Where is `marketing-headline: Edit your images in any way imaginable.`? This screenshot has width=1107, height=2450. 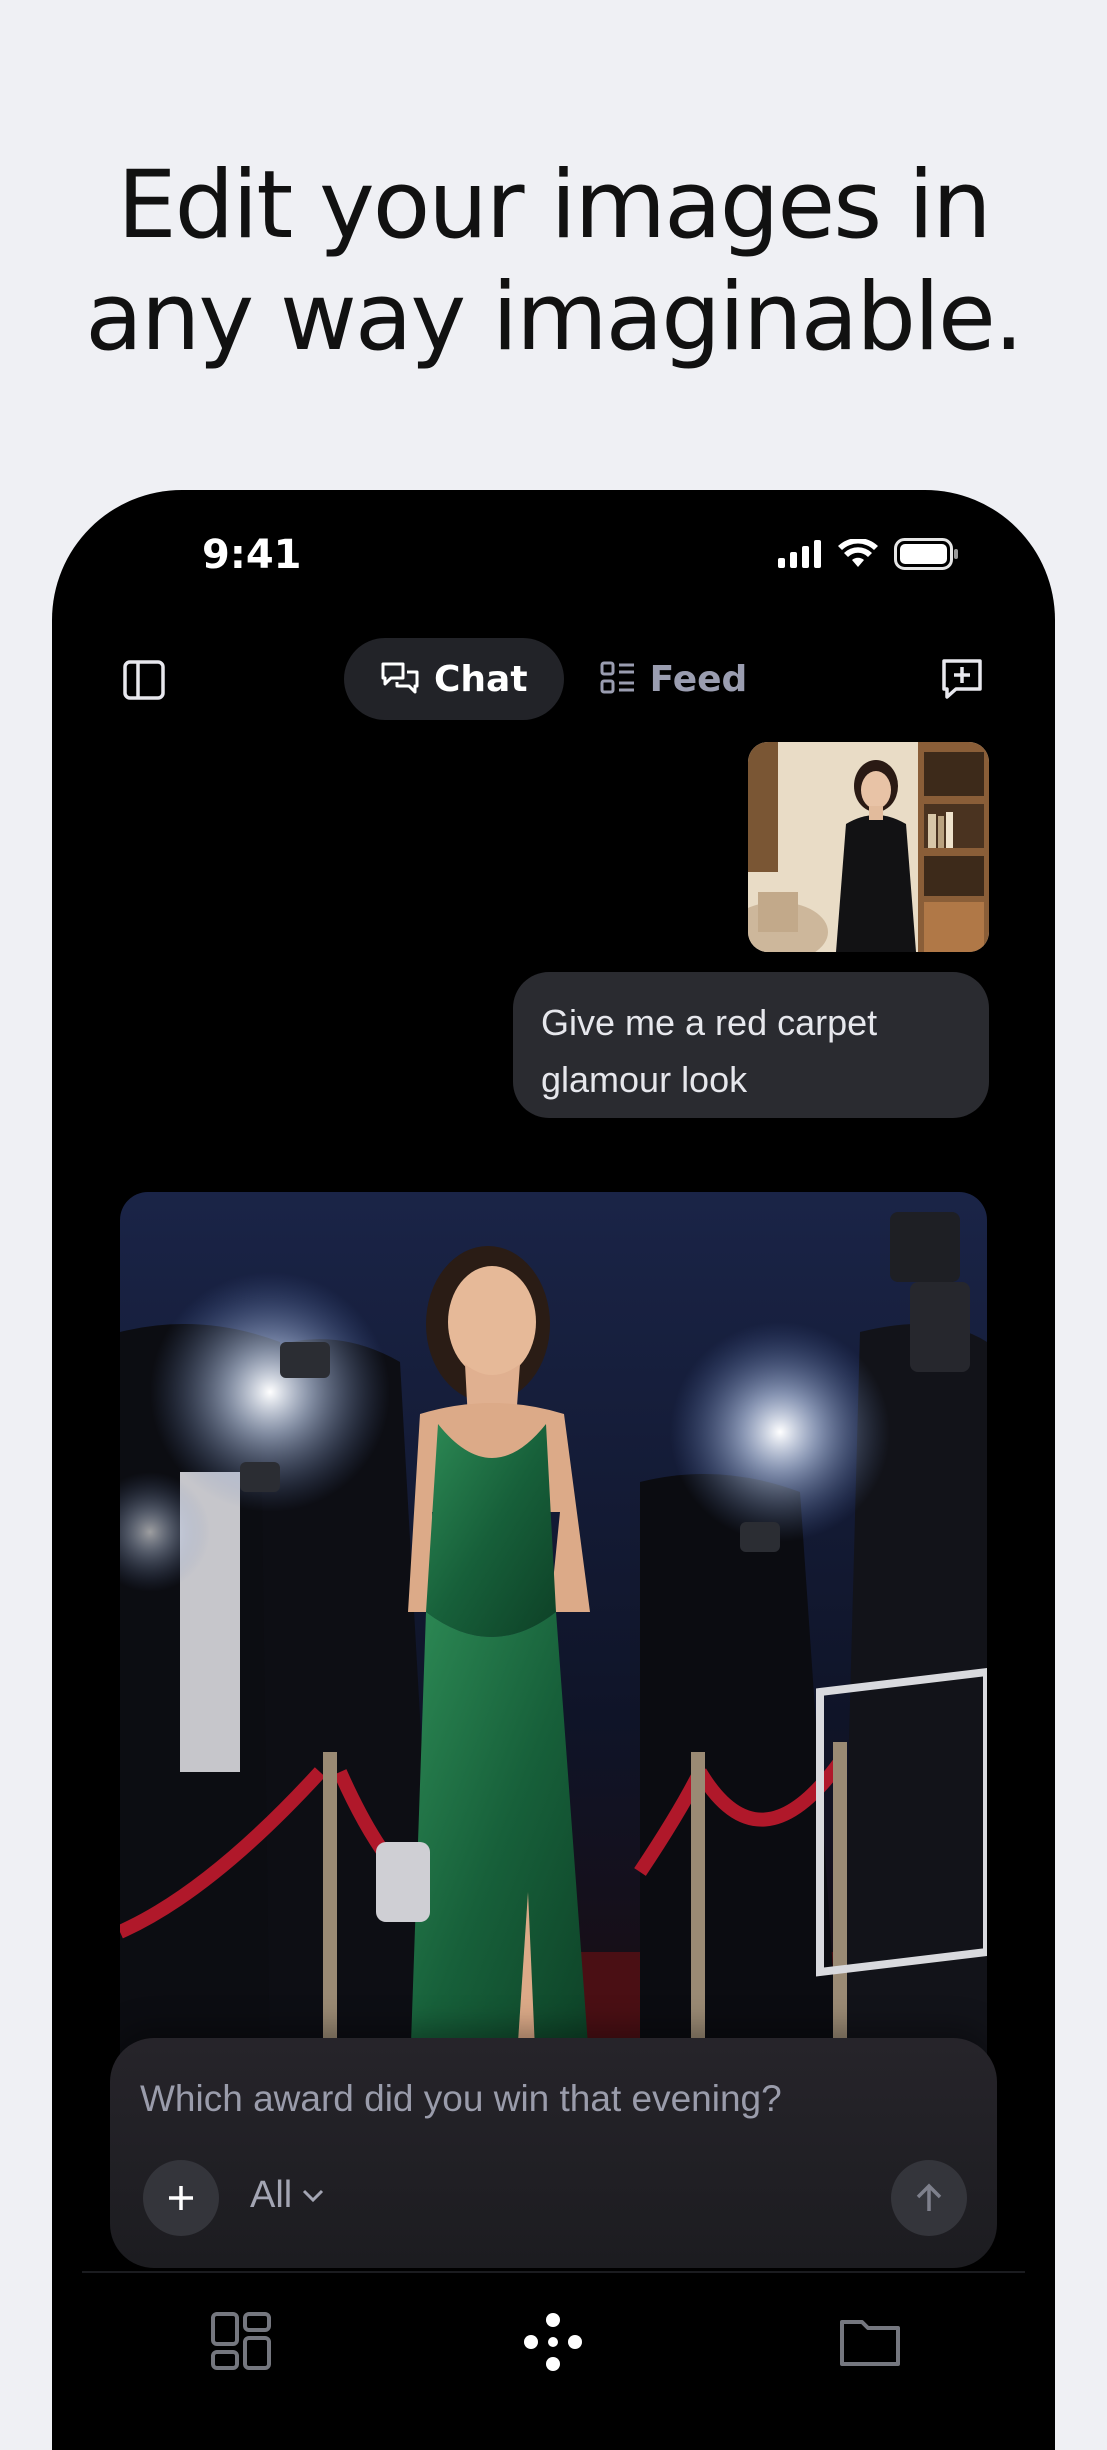
marketing-headline: Edit your images in any way imaginable. is located at coordinates (553, 262).